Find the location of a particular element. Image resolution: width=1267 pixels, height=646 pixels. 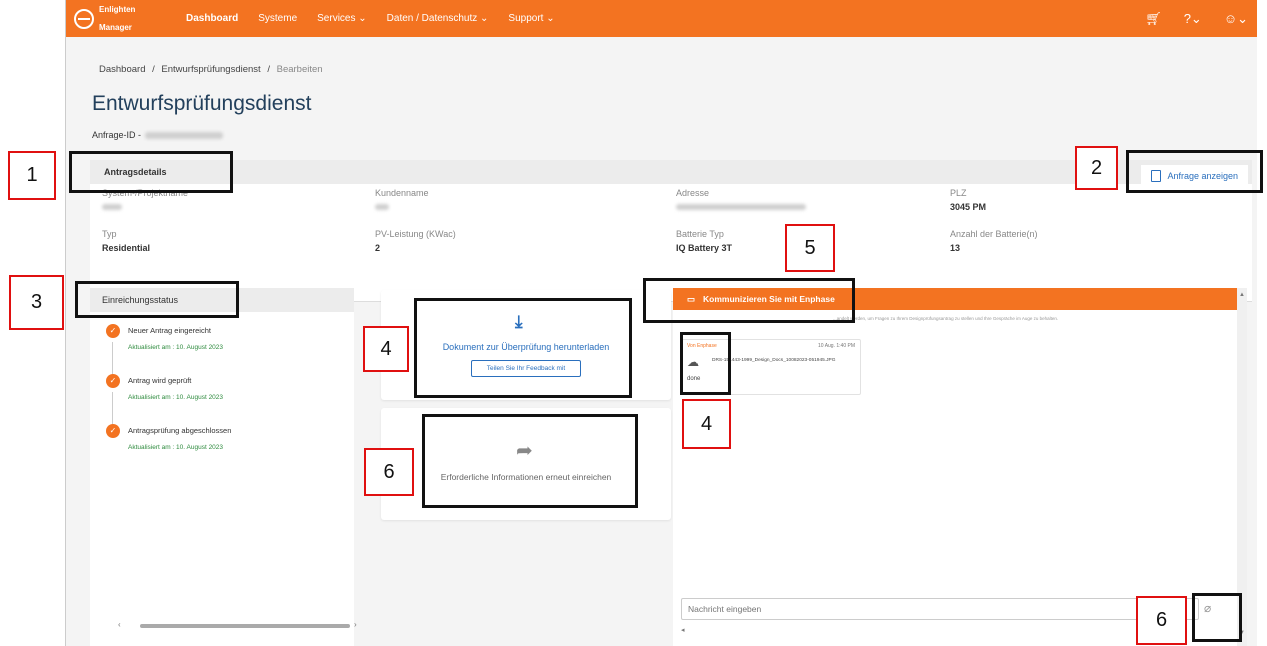

field-value: IQ Battery 3T is located at coordinates (704, 248).